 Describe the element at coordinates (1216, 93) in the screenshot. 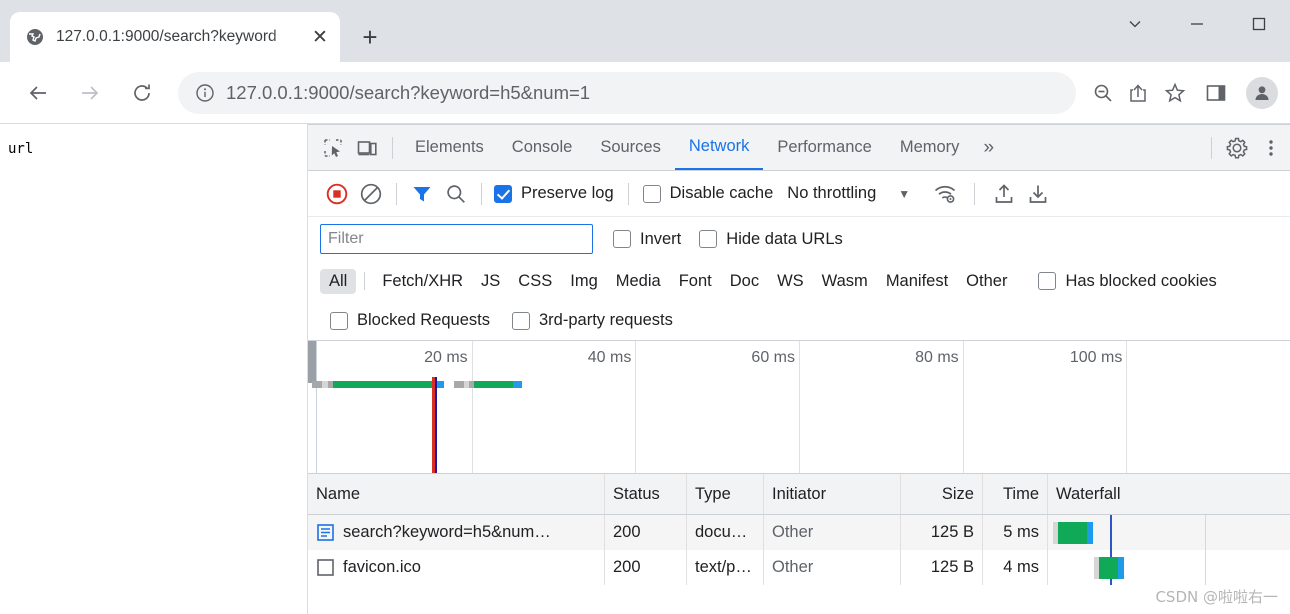

I see `side-panel-icon` at that location.